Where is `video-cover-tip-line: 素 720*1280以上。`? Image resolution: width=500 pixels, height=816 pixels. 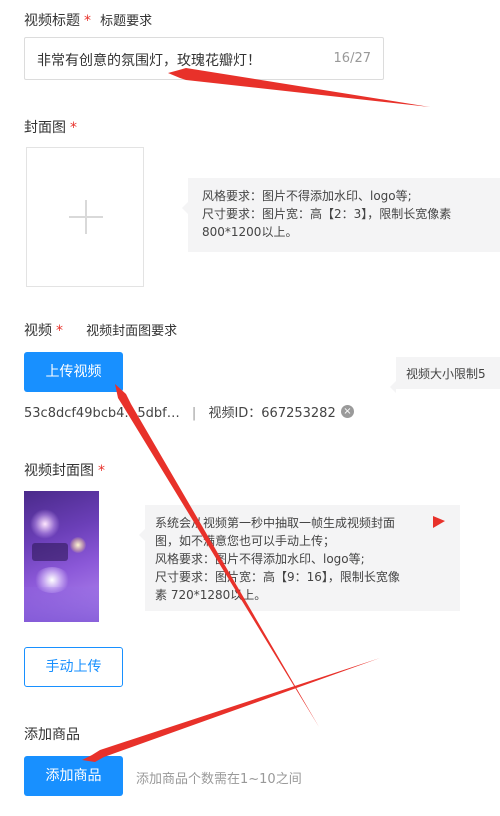
video-cover-tip-line: 素 720*1280以上。 is located at coordinates (211, 595).